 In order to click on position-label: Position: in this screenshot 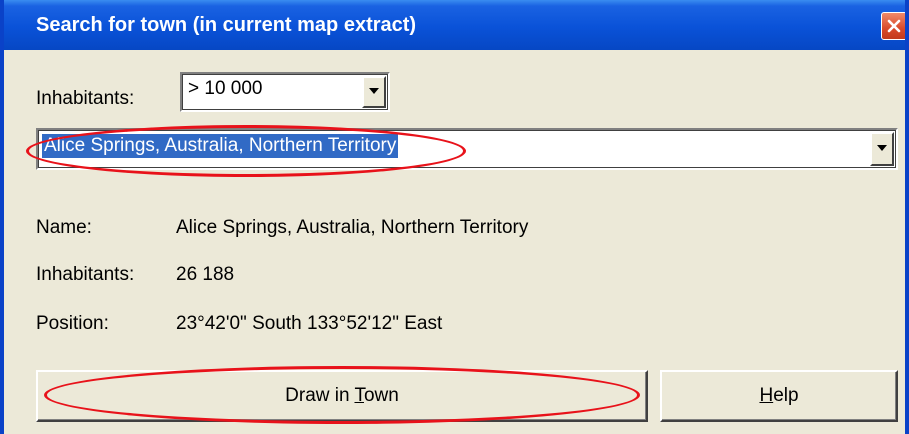, I will do `click(72, 323)`.